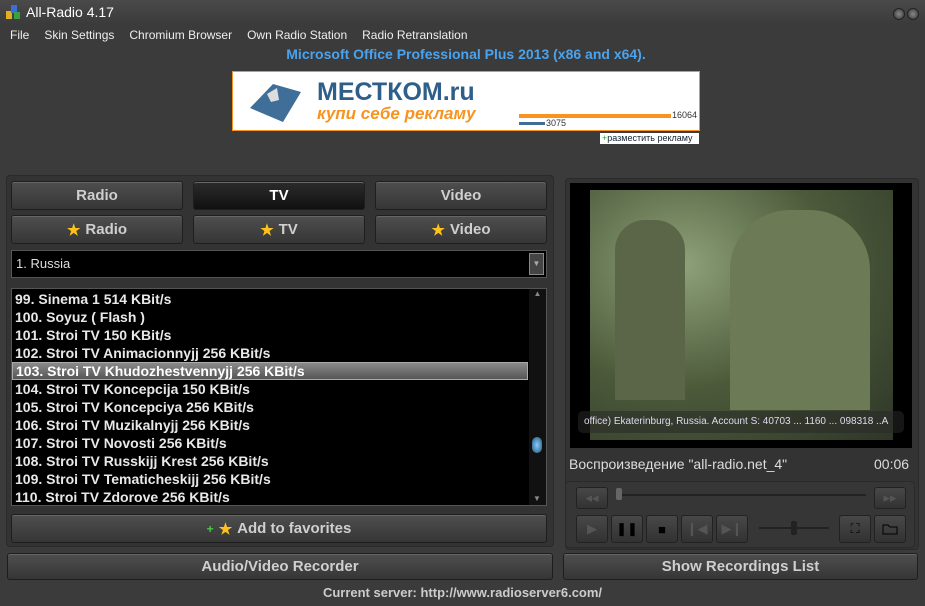  I want to click on channel-item: 106. Stroi TV Muzikalnyjj 256 KBit/s, so click(270, 425).